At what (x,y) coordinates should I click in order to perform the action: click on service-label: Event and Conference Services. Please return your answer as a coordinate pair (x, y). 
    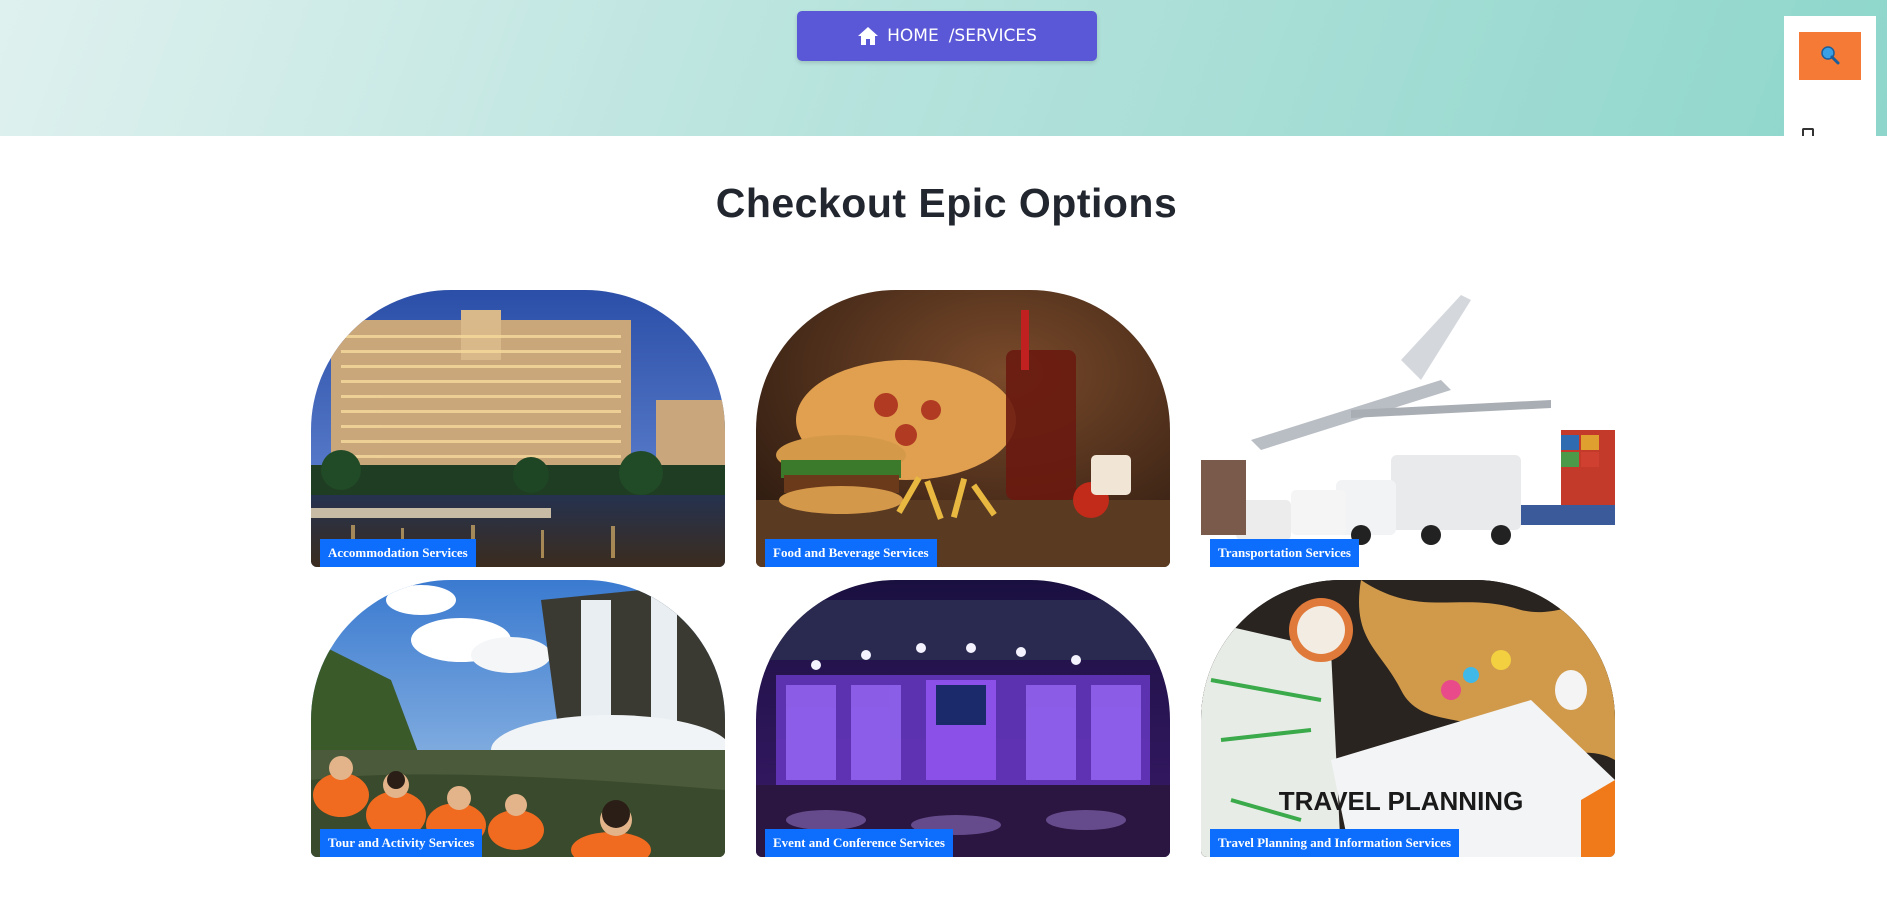
    Looking at the image, I should click on (859, 843).